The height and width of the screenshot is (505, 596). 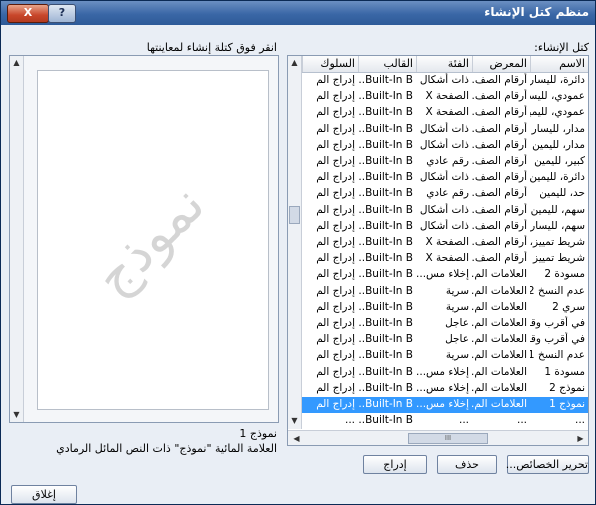 I want to click on column-header-category: الفئة, so click(x=444, y=64).